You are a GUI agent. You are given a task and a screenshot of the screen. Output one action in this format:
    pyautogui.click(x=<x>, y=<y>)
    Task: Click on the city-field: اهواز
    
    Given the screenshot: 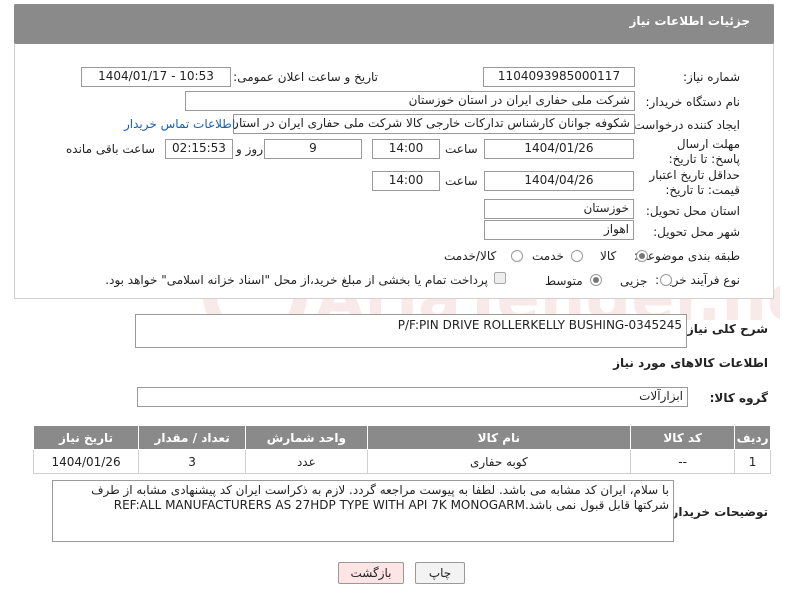 What is the action you would take?
    pyautogui.click(x=559, y=230)
    